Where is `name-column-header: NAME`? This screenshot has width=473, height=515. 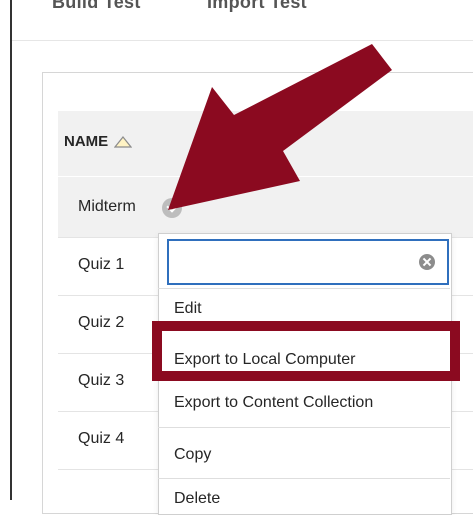 name-column-header: NAME is located at coordinates (98, 141).